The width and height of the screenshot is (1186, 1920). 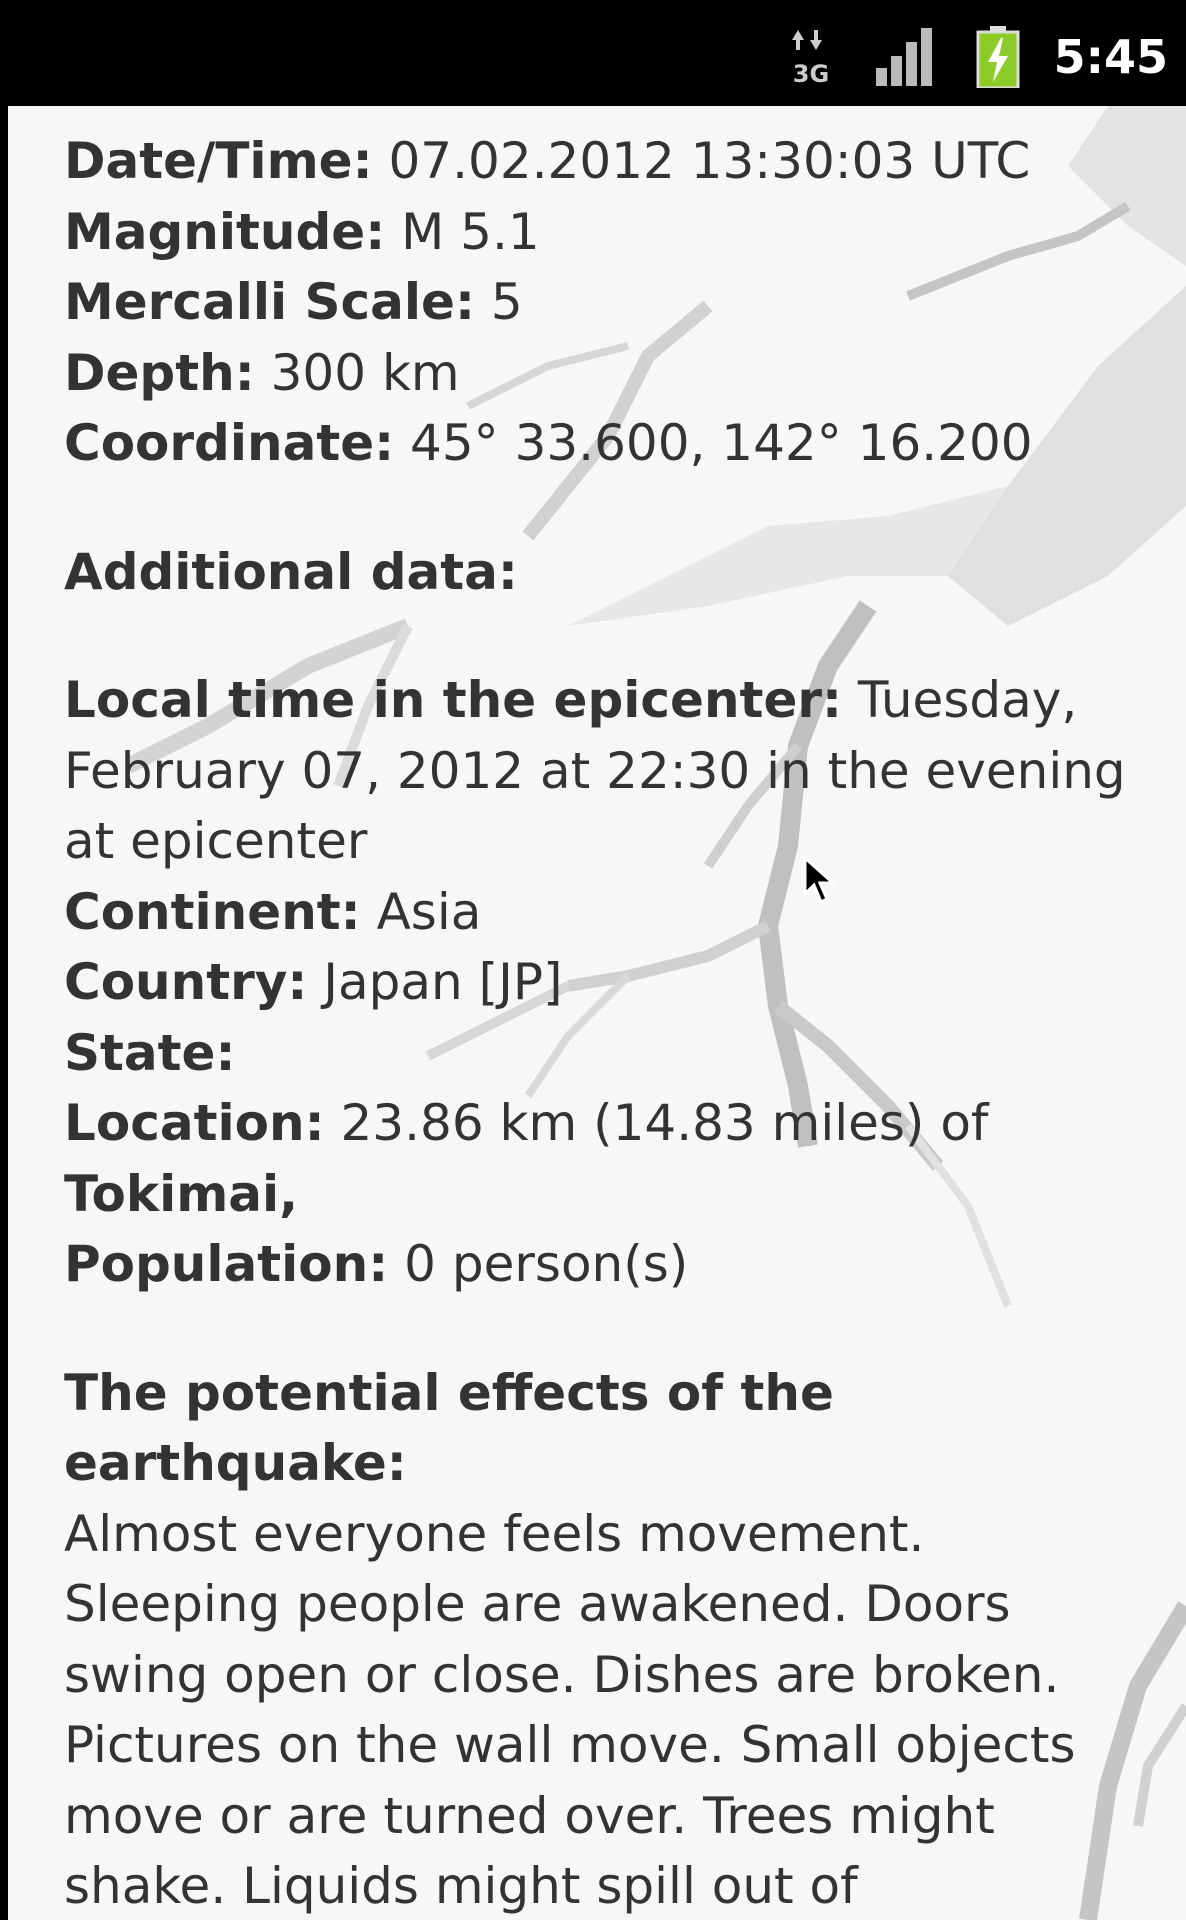 What do you see at coordinates (443, 982) in the screenshot?
I see `country-value: Japan [JP]` at bounding box center [443, 982].